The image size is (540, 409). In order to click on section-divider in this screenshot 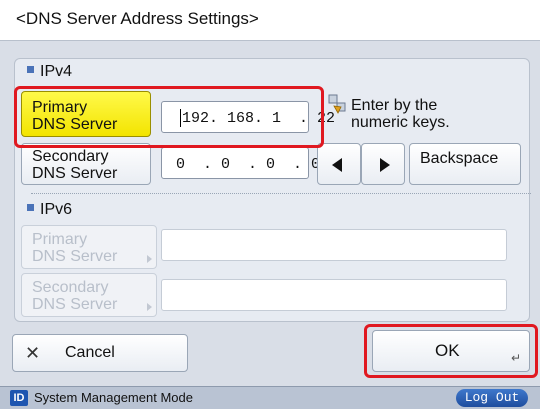, I will do `click(281, 193)`.